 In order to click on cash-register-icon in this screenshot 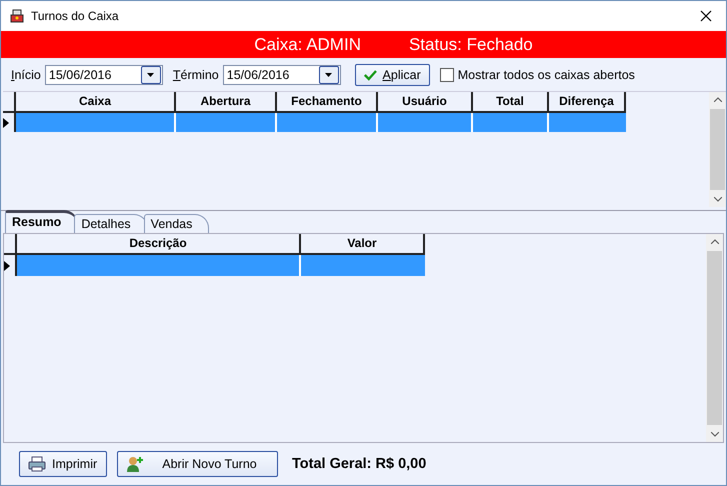, I will do `click(17, 16)`.